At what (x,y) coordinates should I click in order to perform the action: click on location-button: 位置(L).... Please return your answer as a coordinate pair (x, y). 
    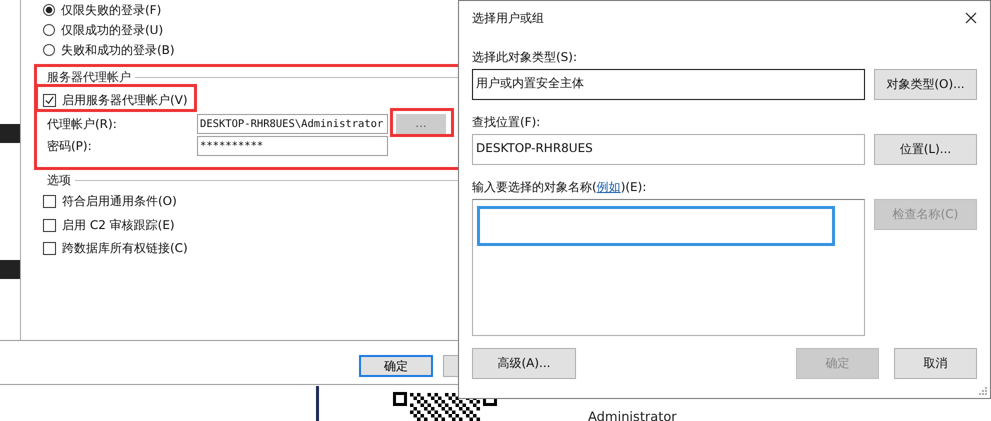
    Looking at the image, I should click on (925, 149).